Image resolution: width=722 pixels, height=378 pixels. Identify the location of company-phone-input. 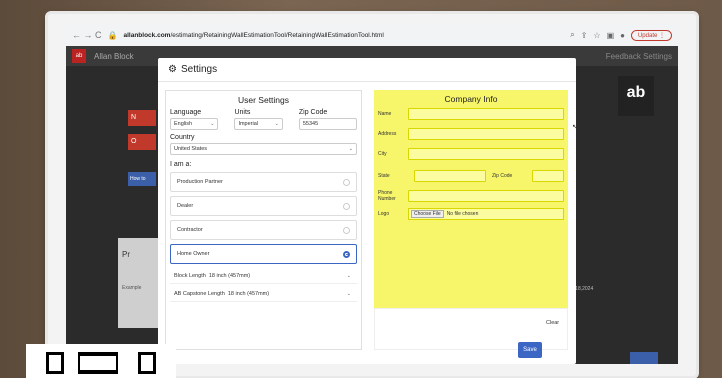
(486, 196).